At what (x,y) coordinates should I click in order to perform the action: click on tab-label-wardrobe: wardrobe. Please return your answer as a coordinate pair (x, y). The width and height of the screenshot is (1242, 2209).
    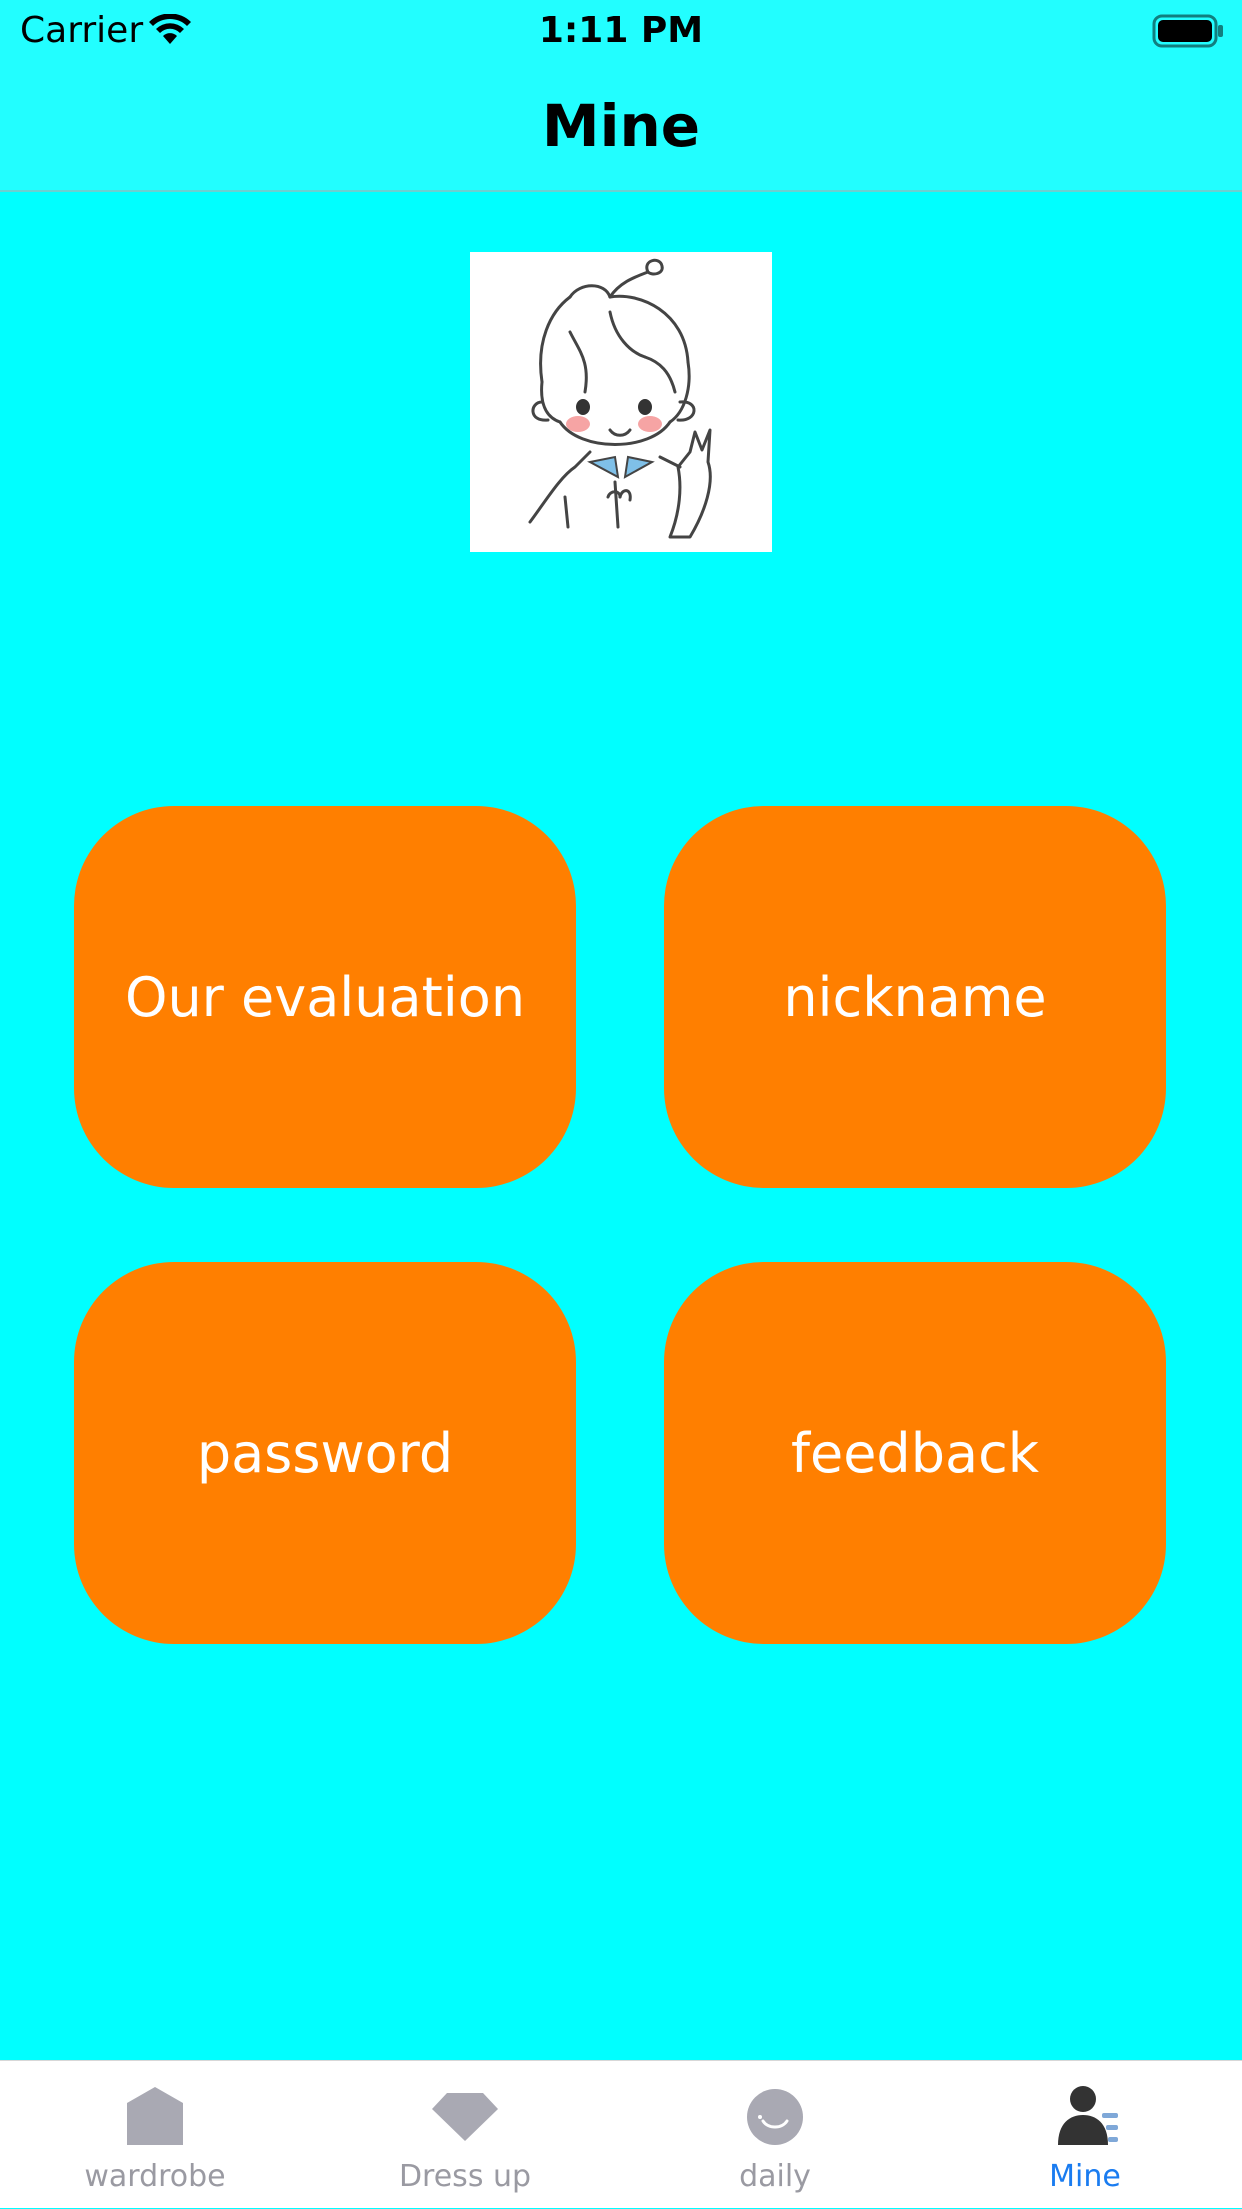
    Looking at the image, I should click on (155, 2176).